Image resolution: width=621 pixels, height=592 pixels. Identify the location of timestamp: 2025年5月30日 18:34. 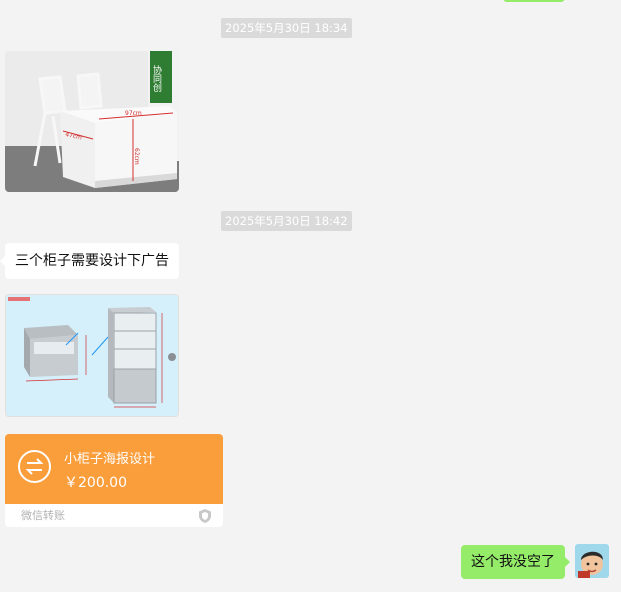
(286, 28).